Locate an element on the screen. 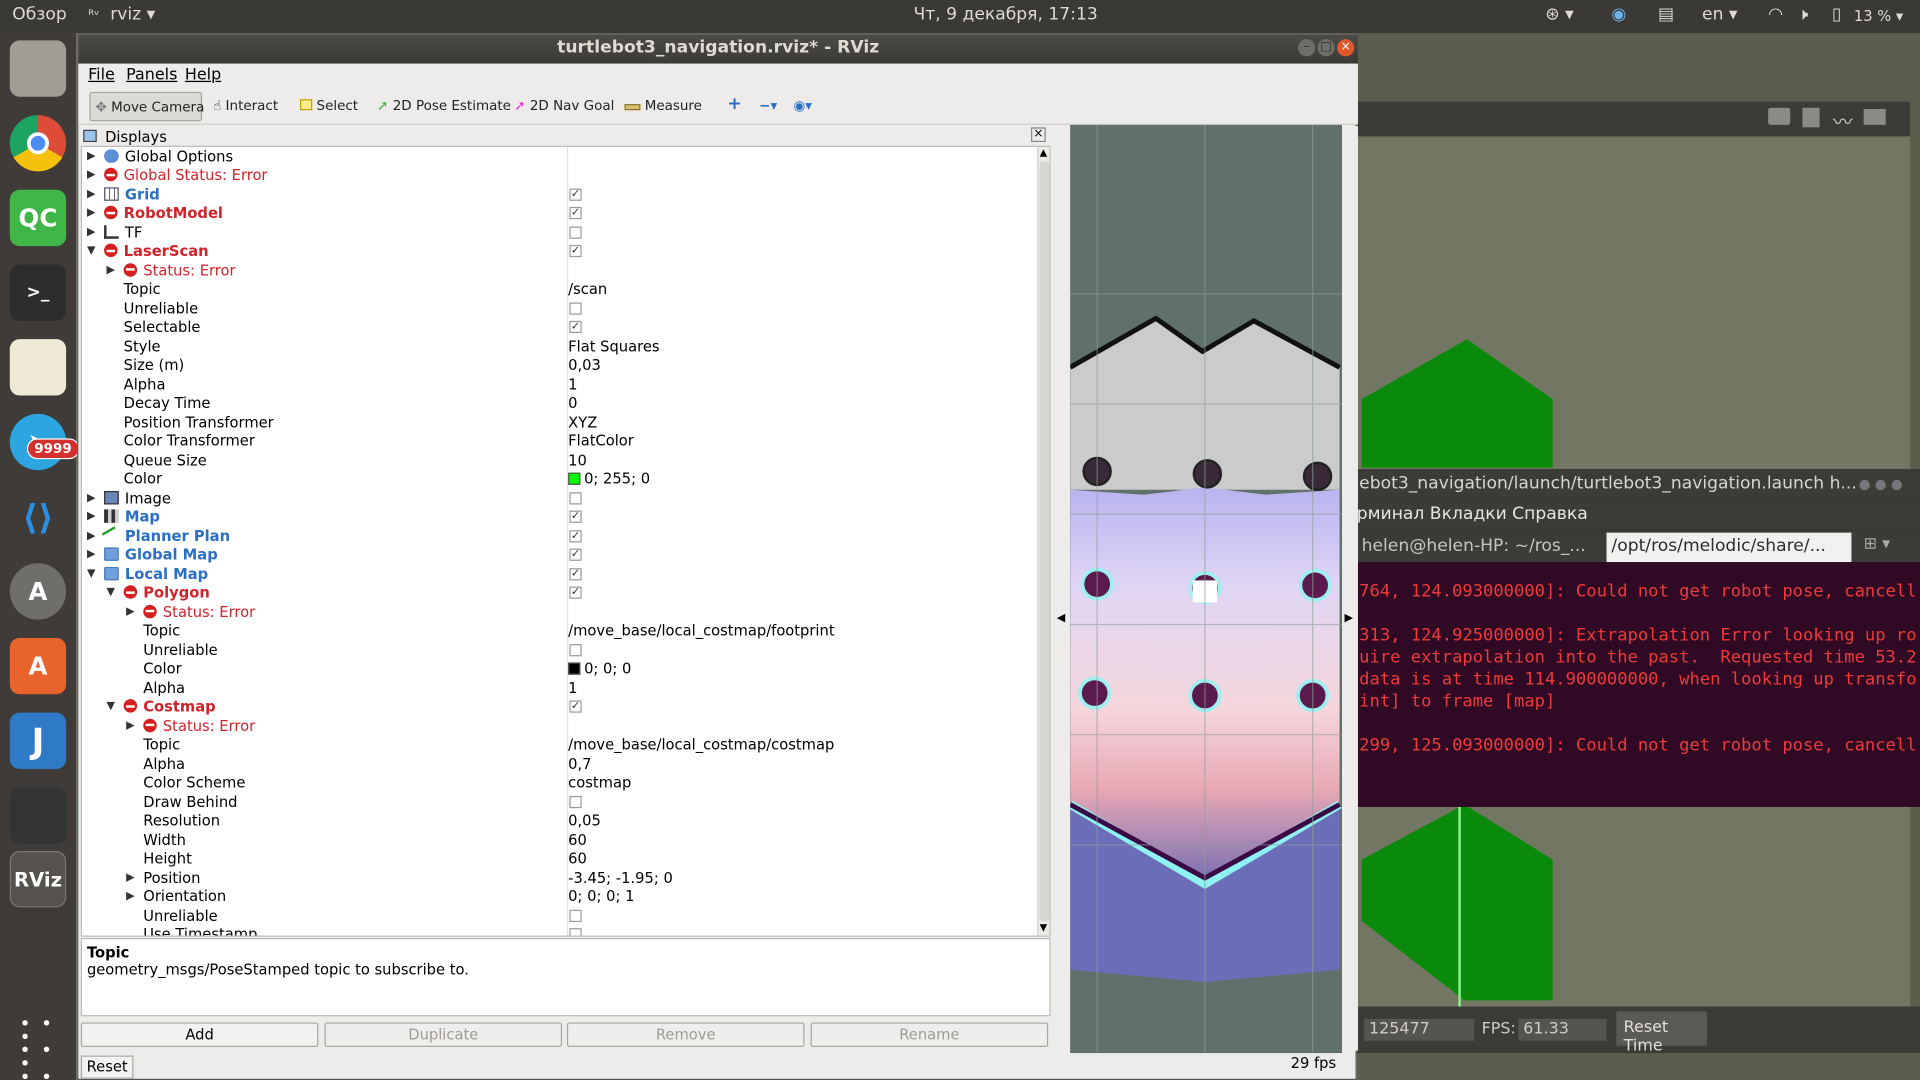 Image resolution: width=1920 pixels, height=1080 pixels. tree-row: Position Transformer XYZ is located at coordinates (559, 422).